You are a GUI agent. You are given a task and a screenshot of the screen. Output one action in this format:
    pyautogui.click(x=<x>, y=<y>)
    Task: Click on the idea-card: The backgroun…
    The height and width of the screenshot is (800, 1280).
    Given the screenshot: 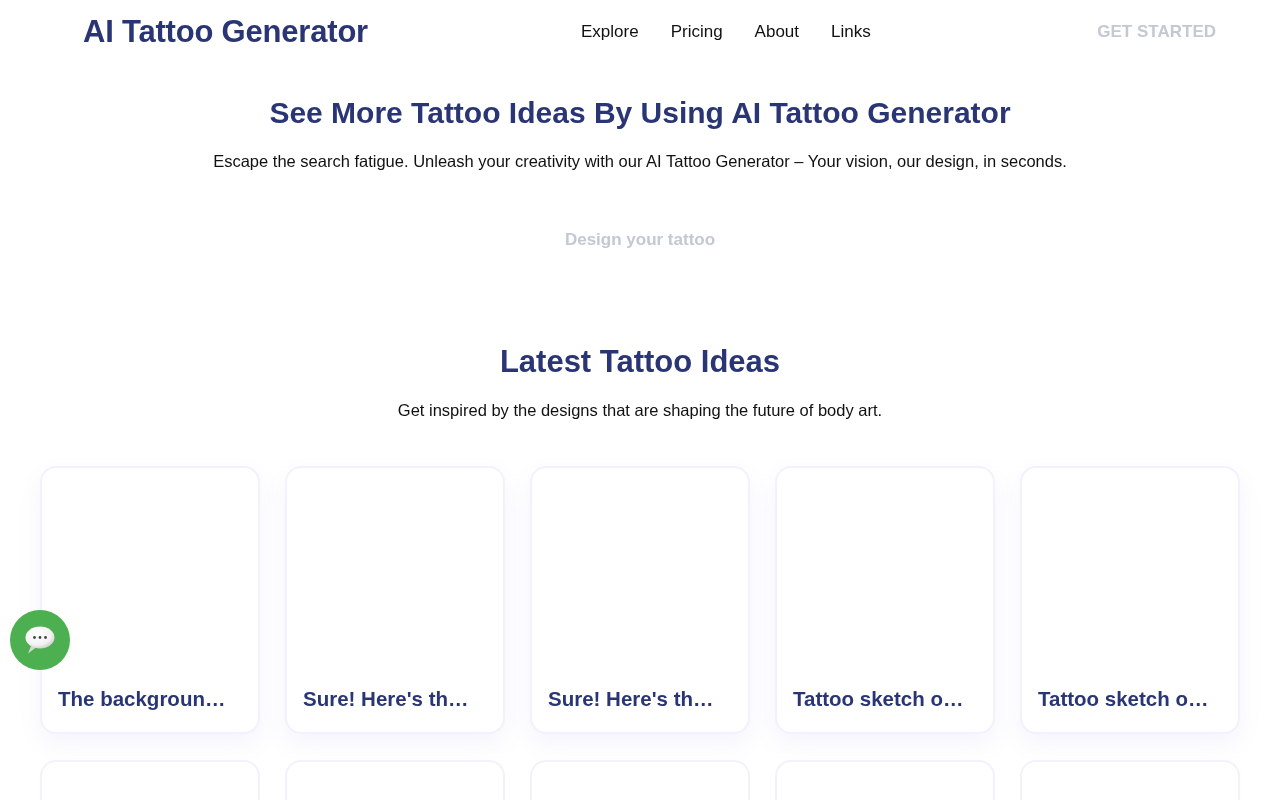 What is the action you would take?
    pyautogui.click(x=150, y=600)
    